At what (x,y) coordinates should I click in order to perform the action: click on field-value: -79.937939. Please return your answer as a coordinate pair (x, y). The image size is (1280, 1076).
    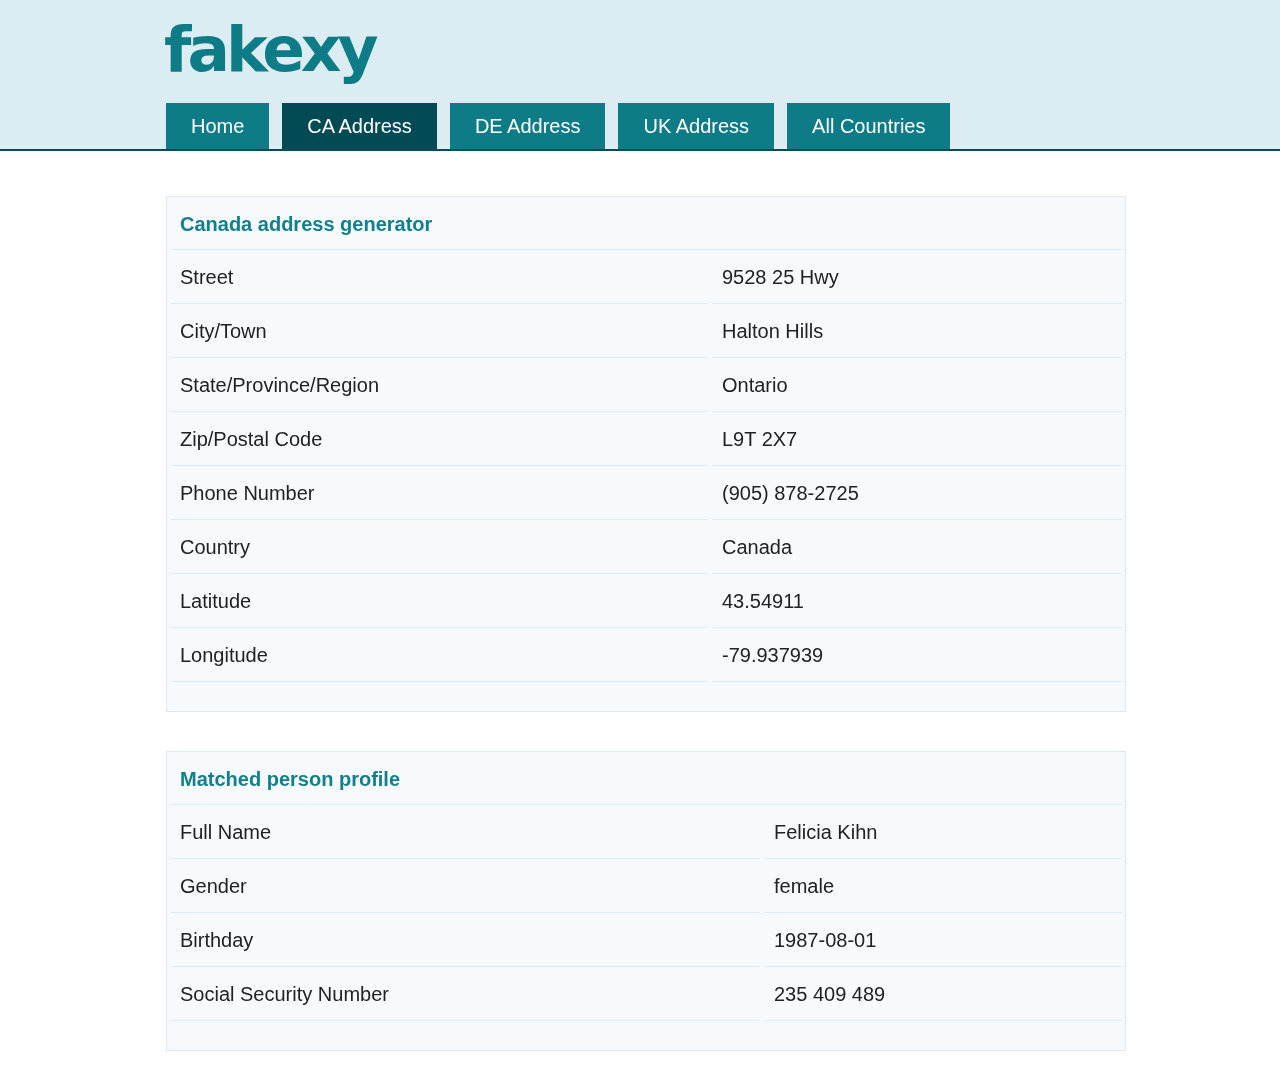
    Looking at the image, I should click on (917, 655).